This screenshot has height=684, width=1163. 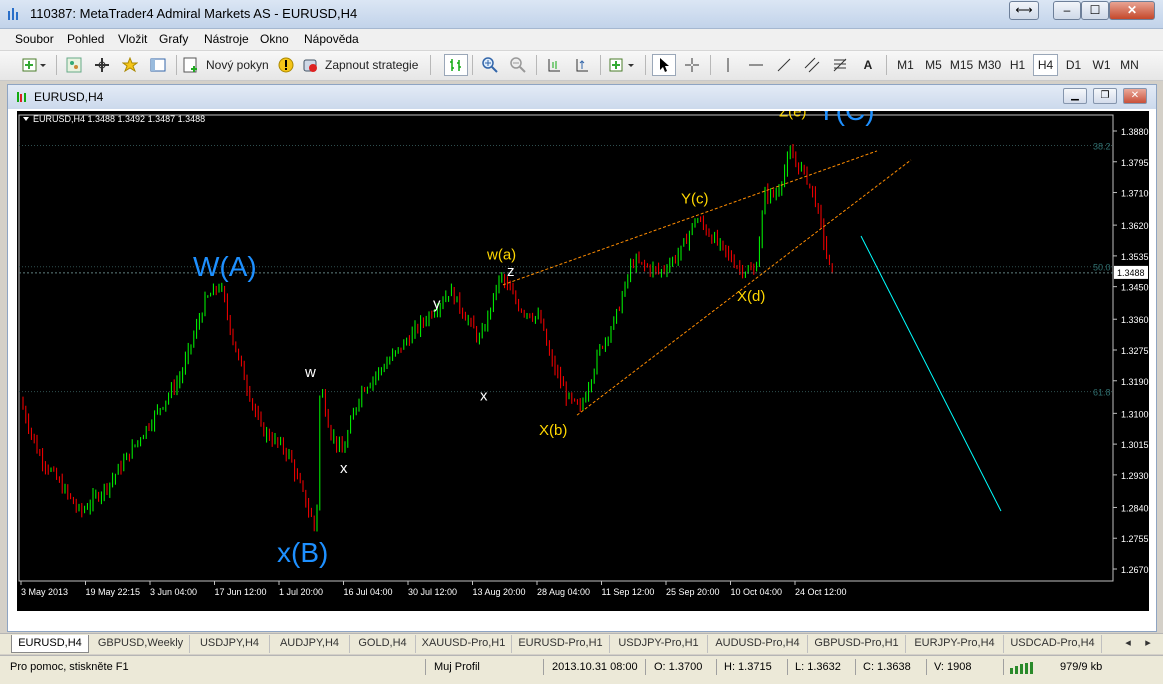 I want to click on status-traffic: 979/9 kb, so click(x=1081, y=667).